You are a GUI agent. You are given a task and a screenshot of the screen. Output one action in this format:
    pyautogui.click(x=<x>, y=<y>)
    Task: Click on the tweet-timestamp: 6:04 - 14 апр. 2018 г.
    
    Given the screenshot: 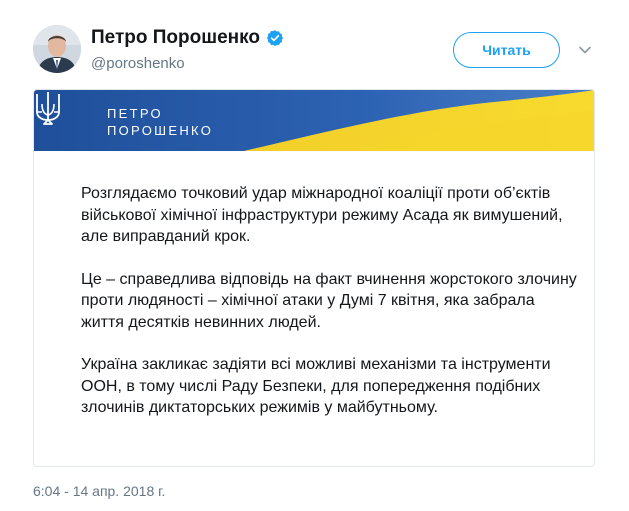 What is the action you would take?
    pyautogui.click(x=99, y=491)
    